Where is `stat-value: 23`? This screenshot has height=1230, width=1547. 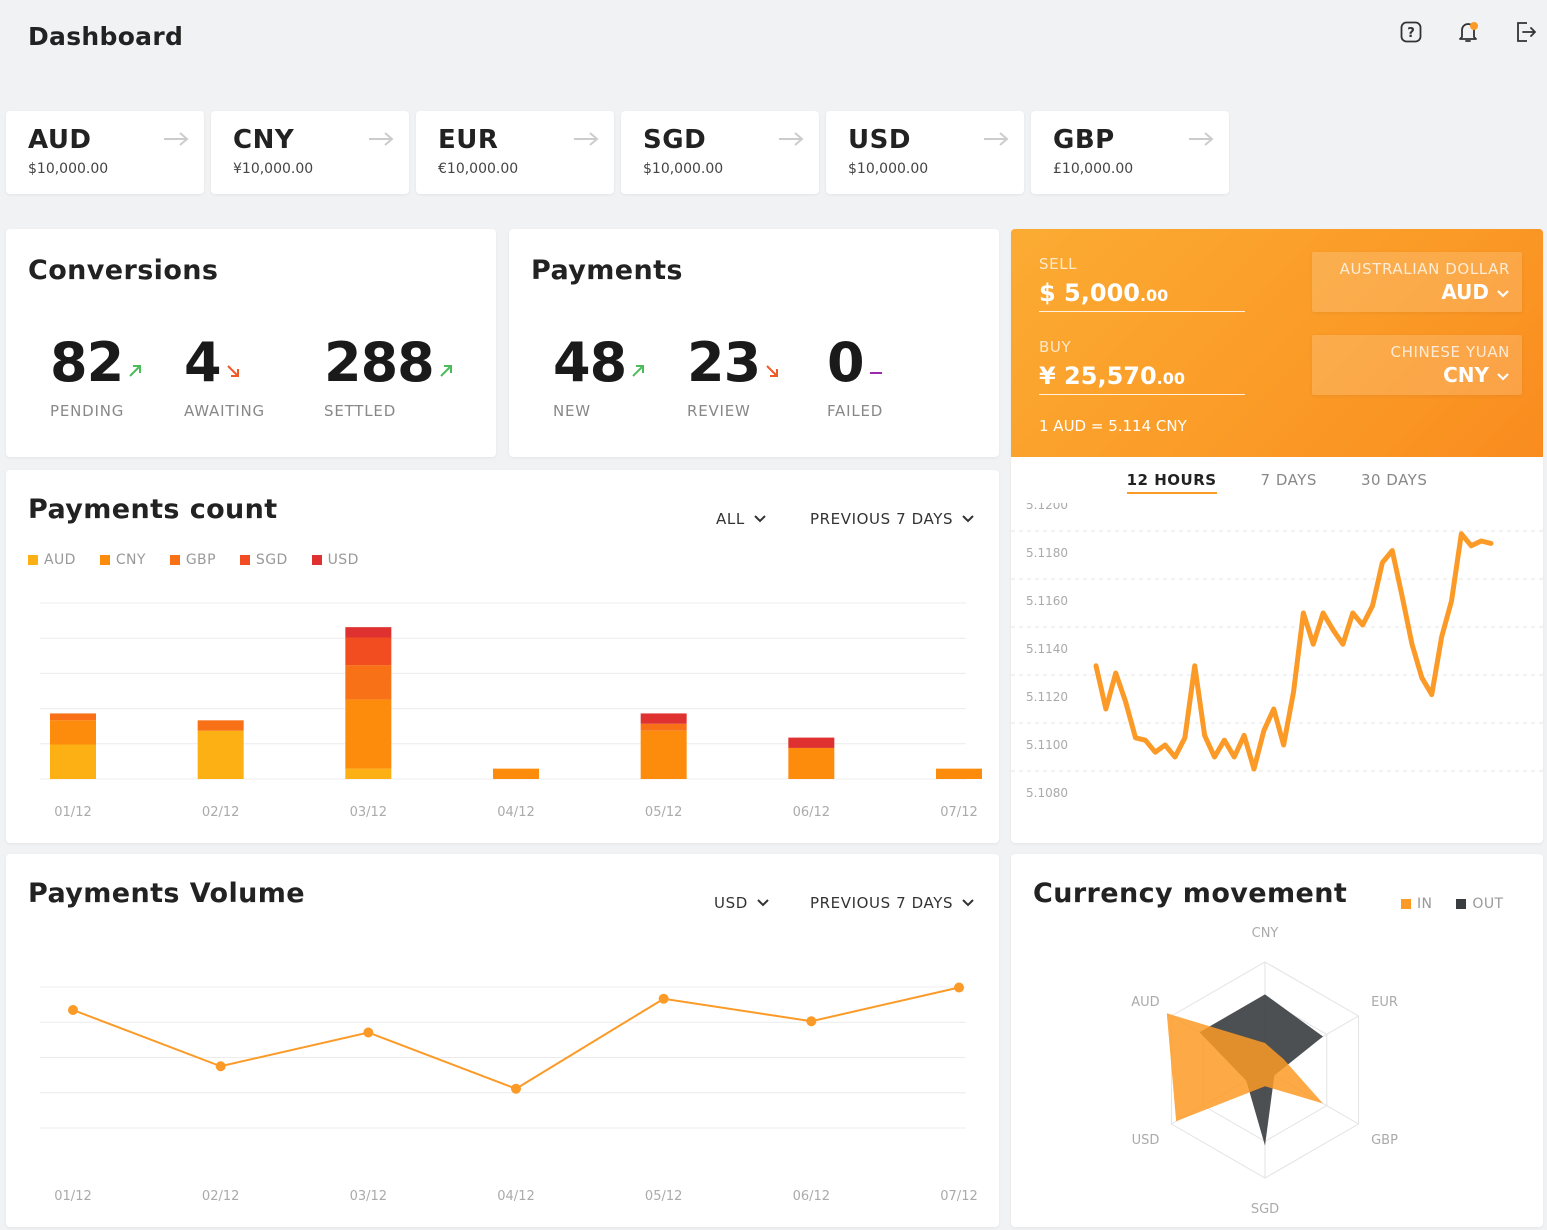 stat-value: 23 is located at coordinates (724, 362).